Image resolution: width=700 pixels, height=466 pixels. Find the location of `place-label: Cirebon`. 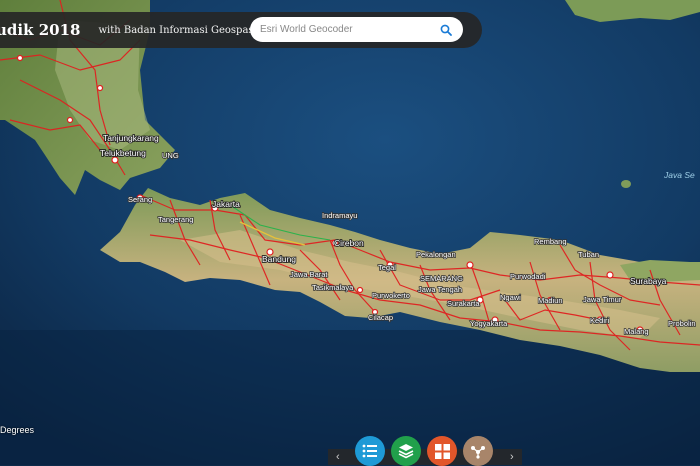

place-label: Cirebon is located at coordinates (349, 243).